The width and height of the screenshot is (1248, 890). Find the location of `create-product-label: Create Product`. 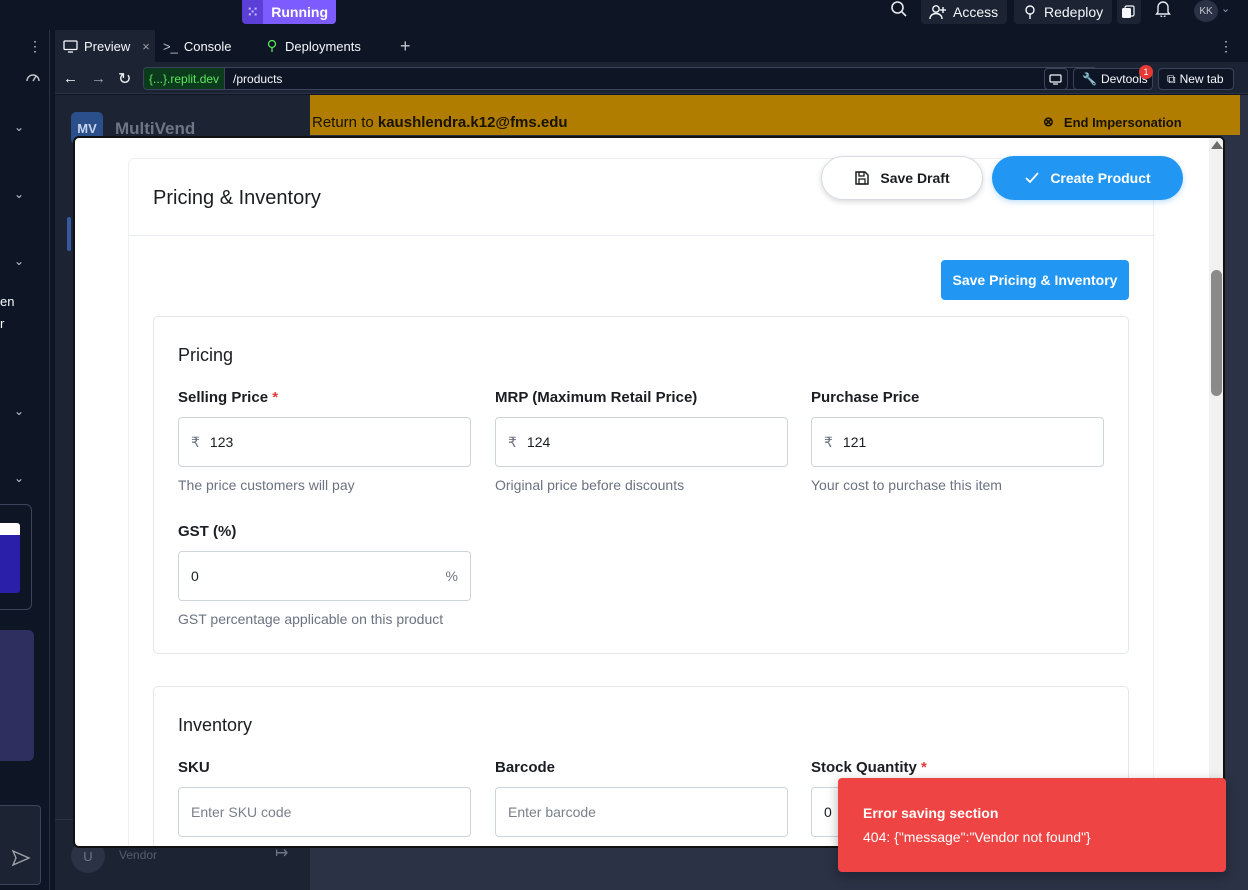

create-product-label: Create Product is located at coordinates (1100, 178).